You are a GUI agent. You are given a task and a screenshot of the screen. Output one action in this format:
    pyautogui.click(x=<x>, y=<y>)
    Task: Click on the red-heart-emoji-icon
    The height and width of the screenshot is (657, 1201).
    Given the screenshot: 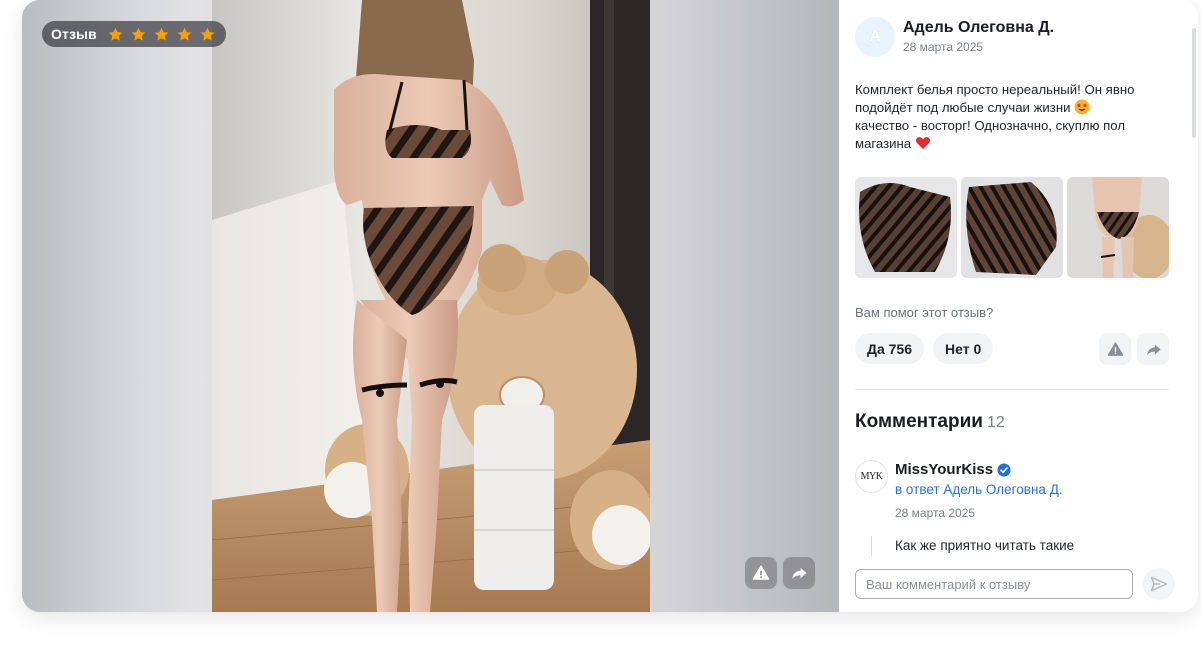 What is the action you would take?
    pyautogui.click(x=922, y=143)
    